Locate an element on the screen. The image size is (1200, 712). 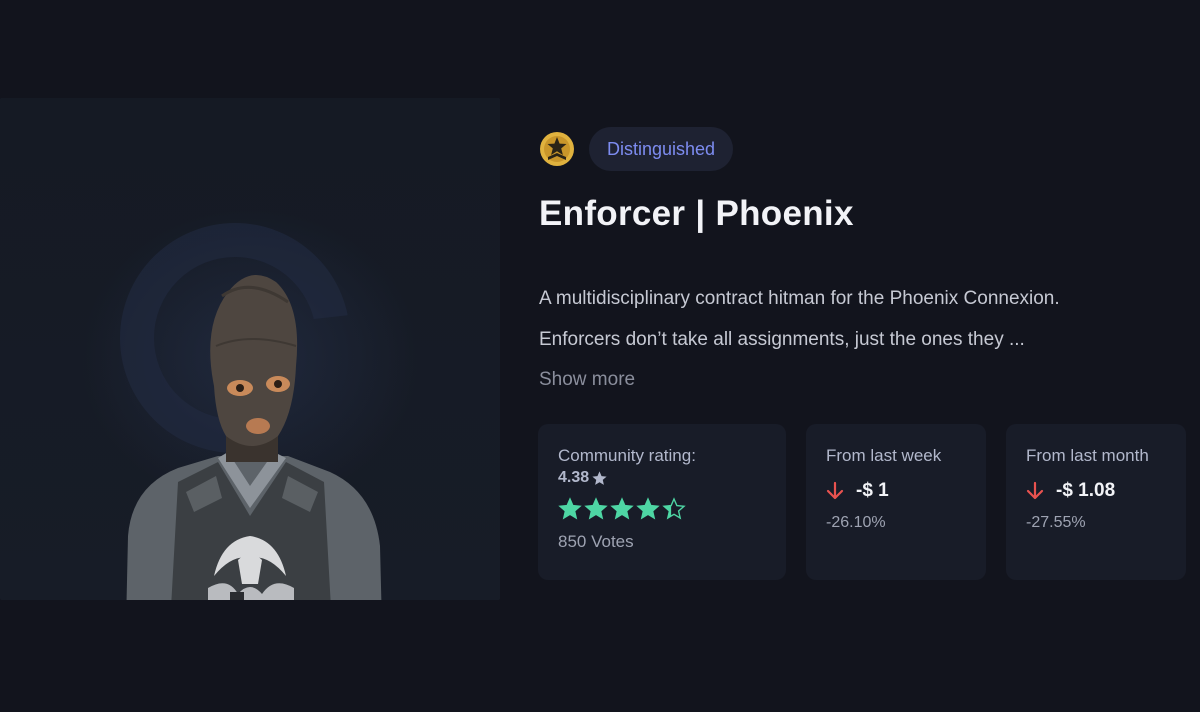
weekly-percent-change: -26.10% is located at coordinates (856, 522).